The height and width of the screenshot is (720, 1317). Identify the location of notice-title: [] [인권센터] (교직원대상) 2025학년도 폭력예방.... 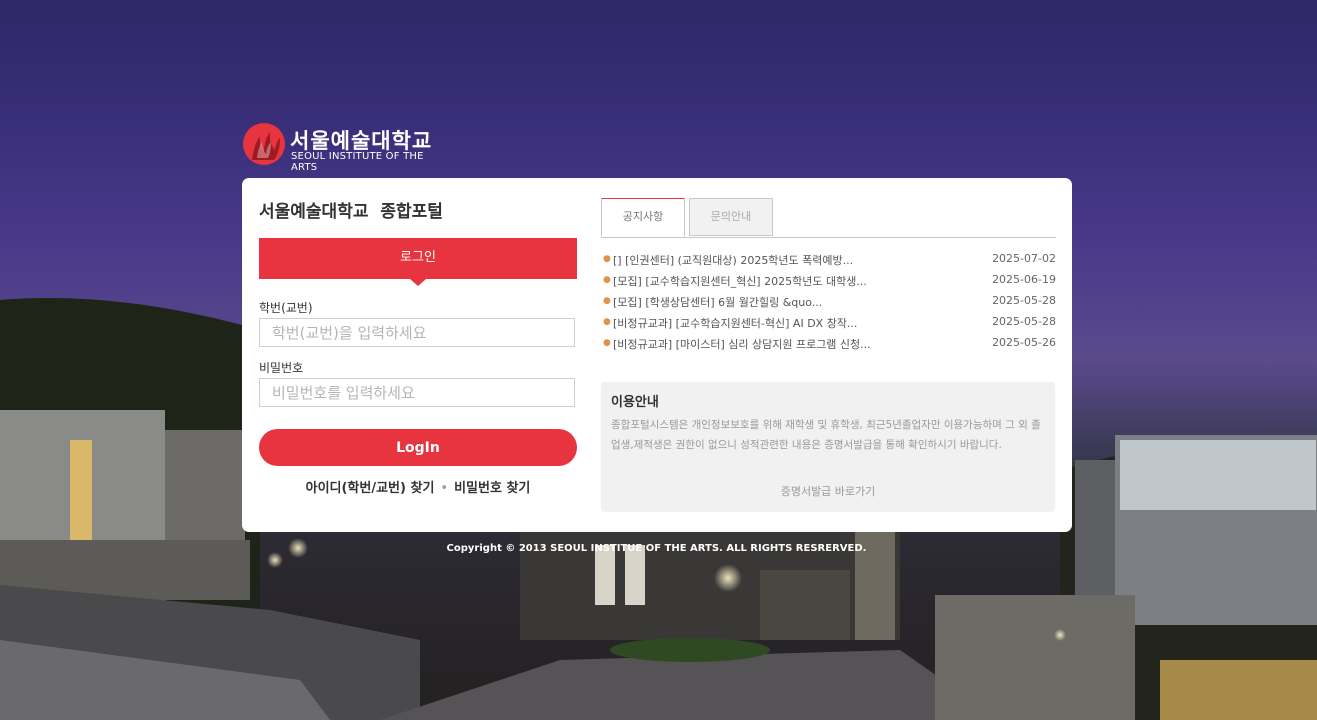
(763, 260).